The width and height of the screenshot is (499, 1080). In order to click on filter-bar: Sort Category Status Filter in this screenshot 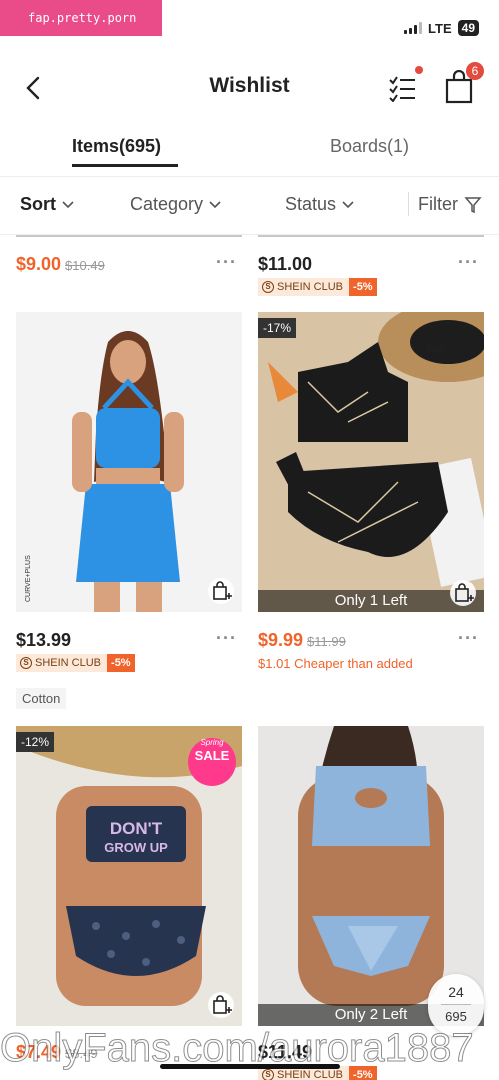, I will do `click(249, 206)`.